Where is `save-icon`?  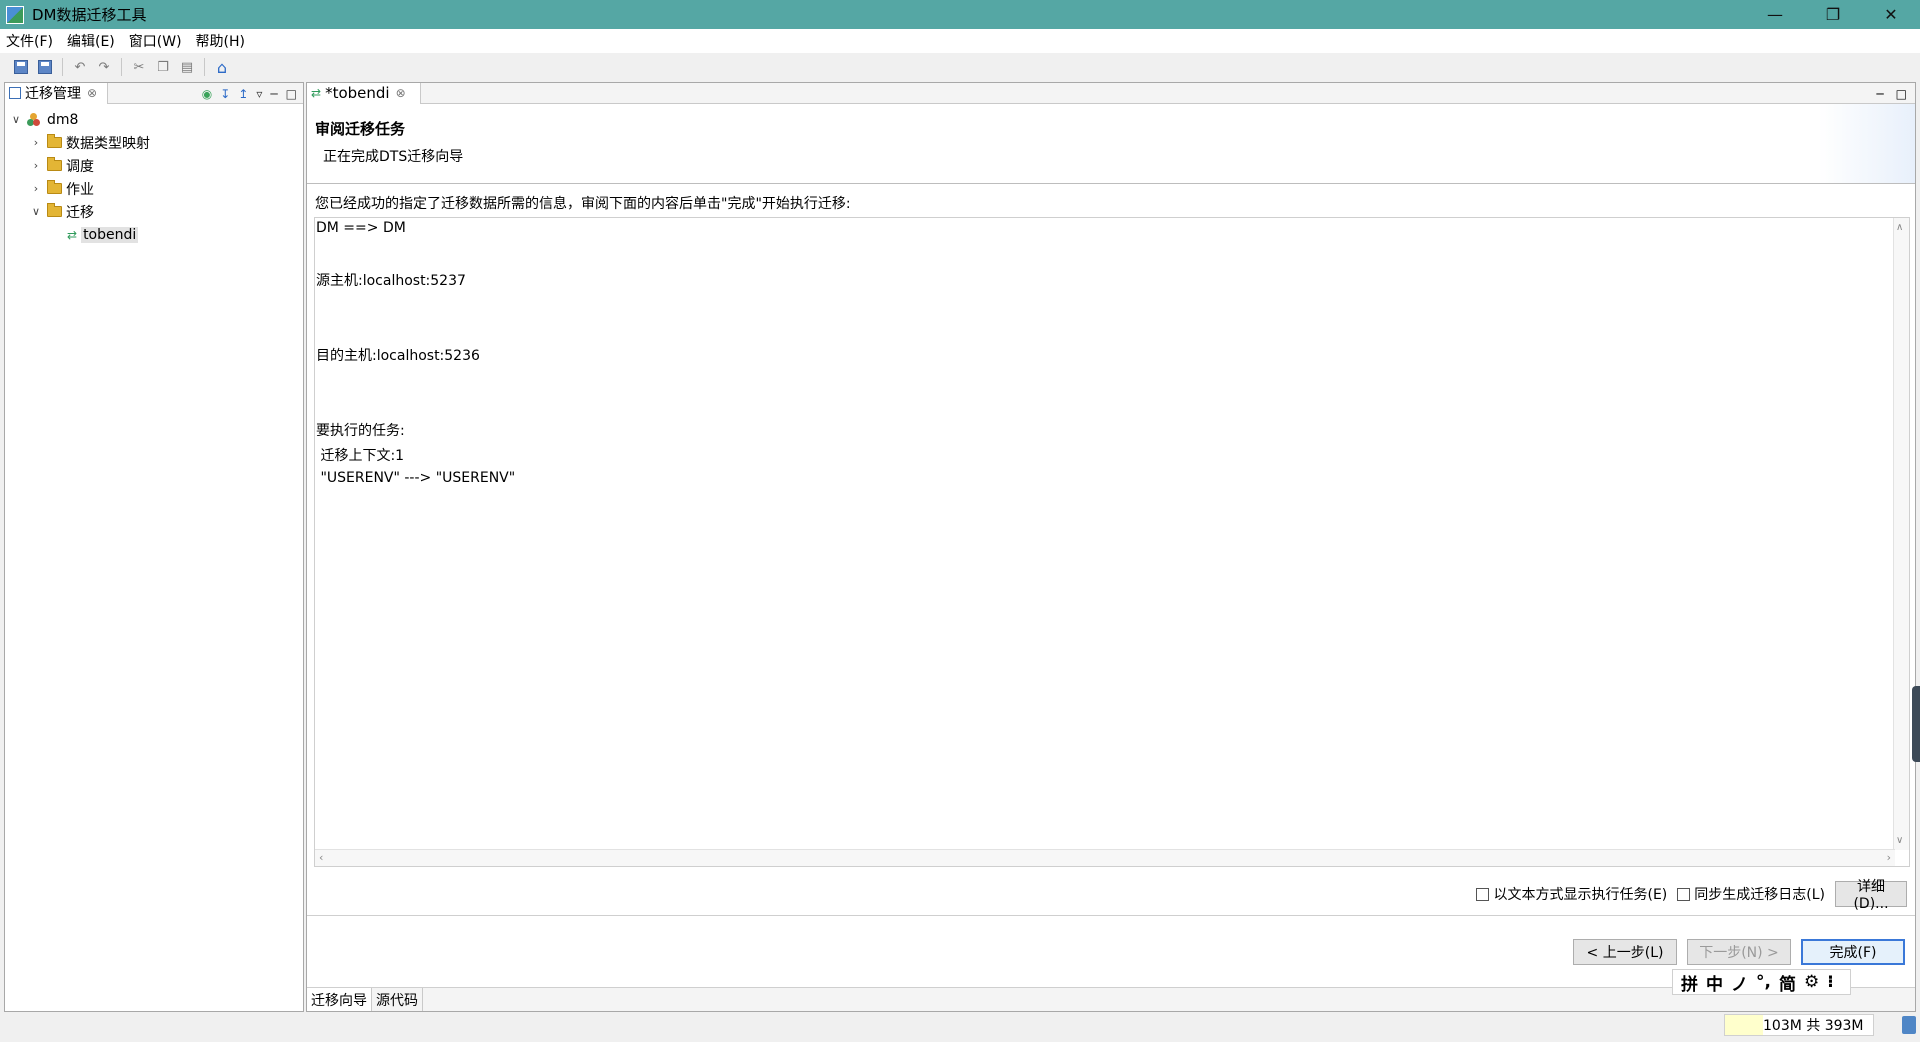 save-icon is located at coordinates (21, 67).